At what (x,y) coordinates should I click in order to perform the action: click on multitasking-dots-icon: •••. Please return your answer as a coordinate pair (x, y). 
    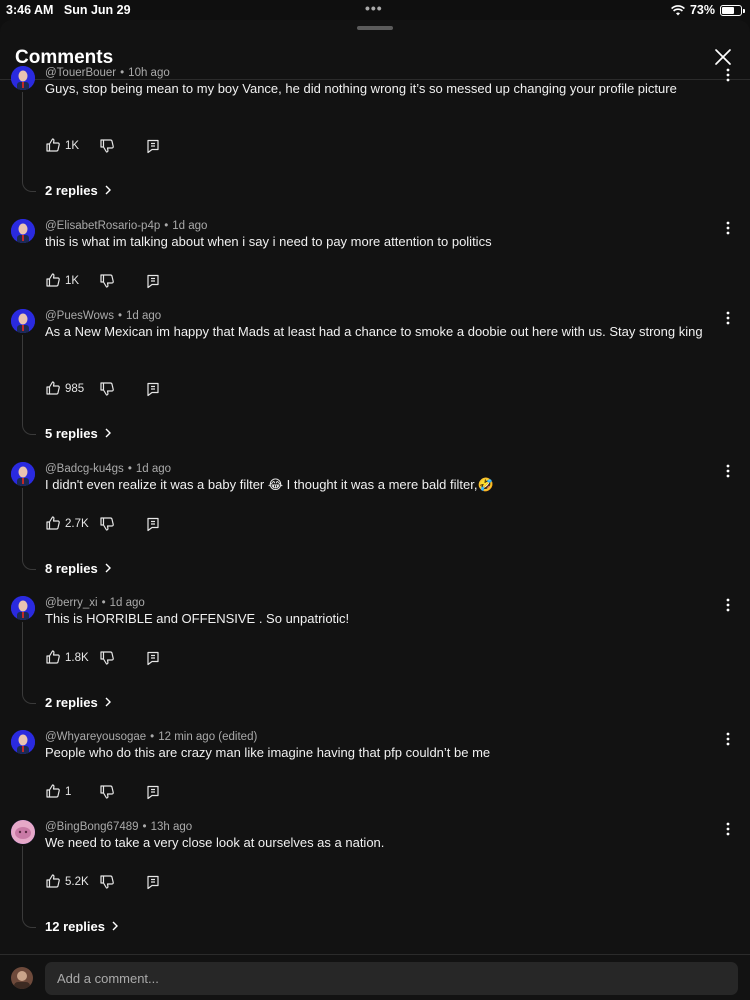
    Looking at the image, I should click on (374, 8).